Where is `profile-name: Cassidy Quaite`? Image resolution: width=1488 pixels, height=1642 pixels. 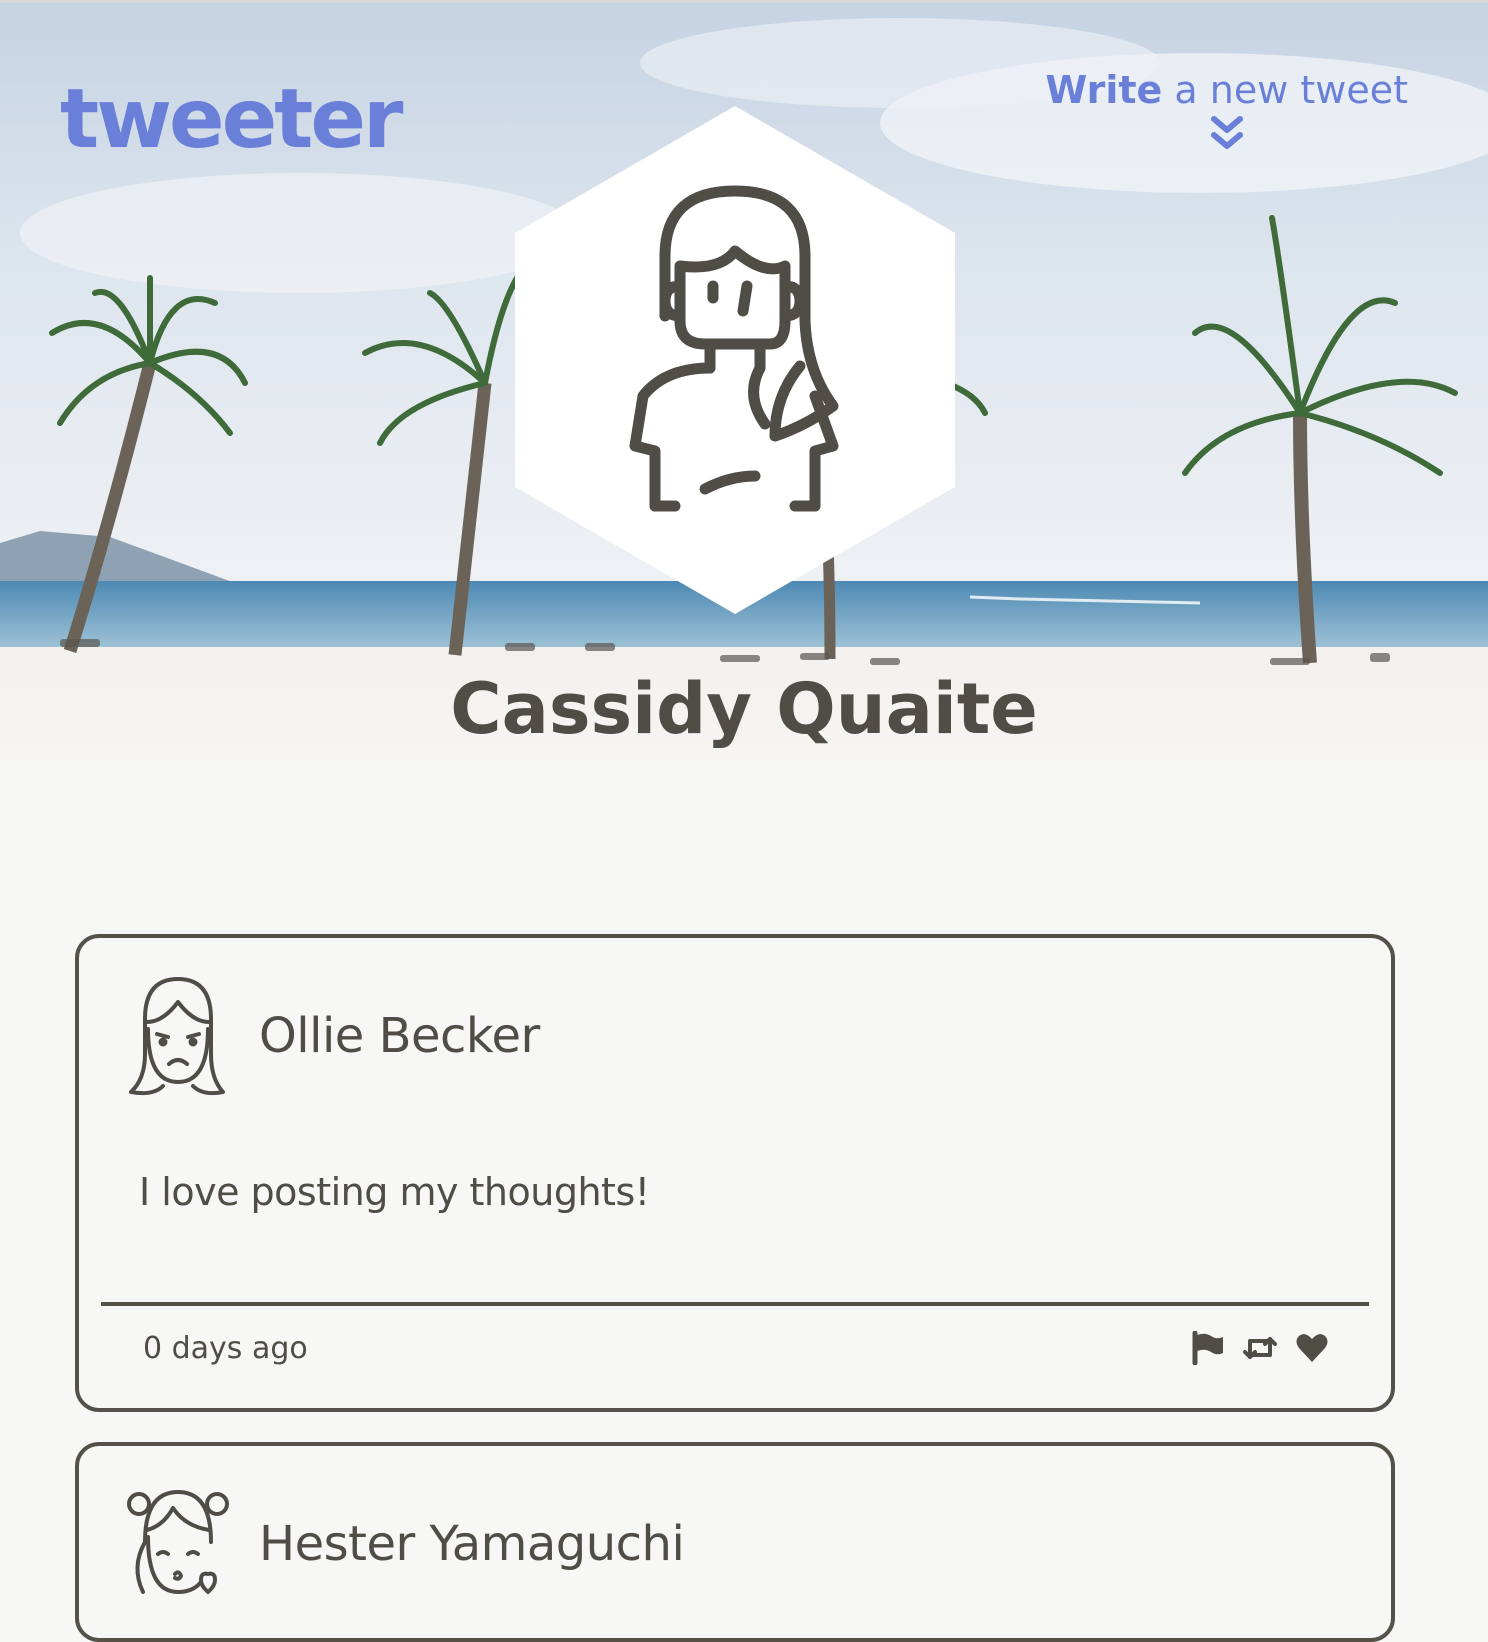 profile-name: Cassidy Quaite is located at coordinates (744, 709).